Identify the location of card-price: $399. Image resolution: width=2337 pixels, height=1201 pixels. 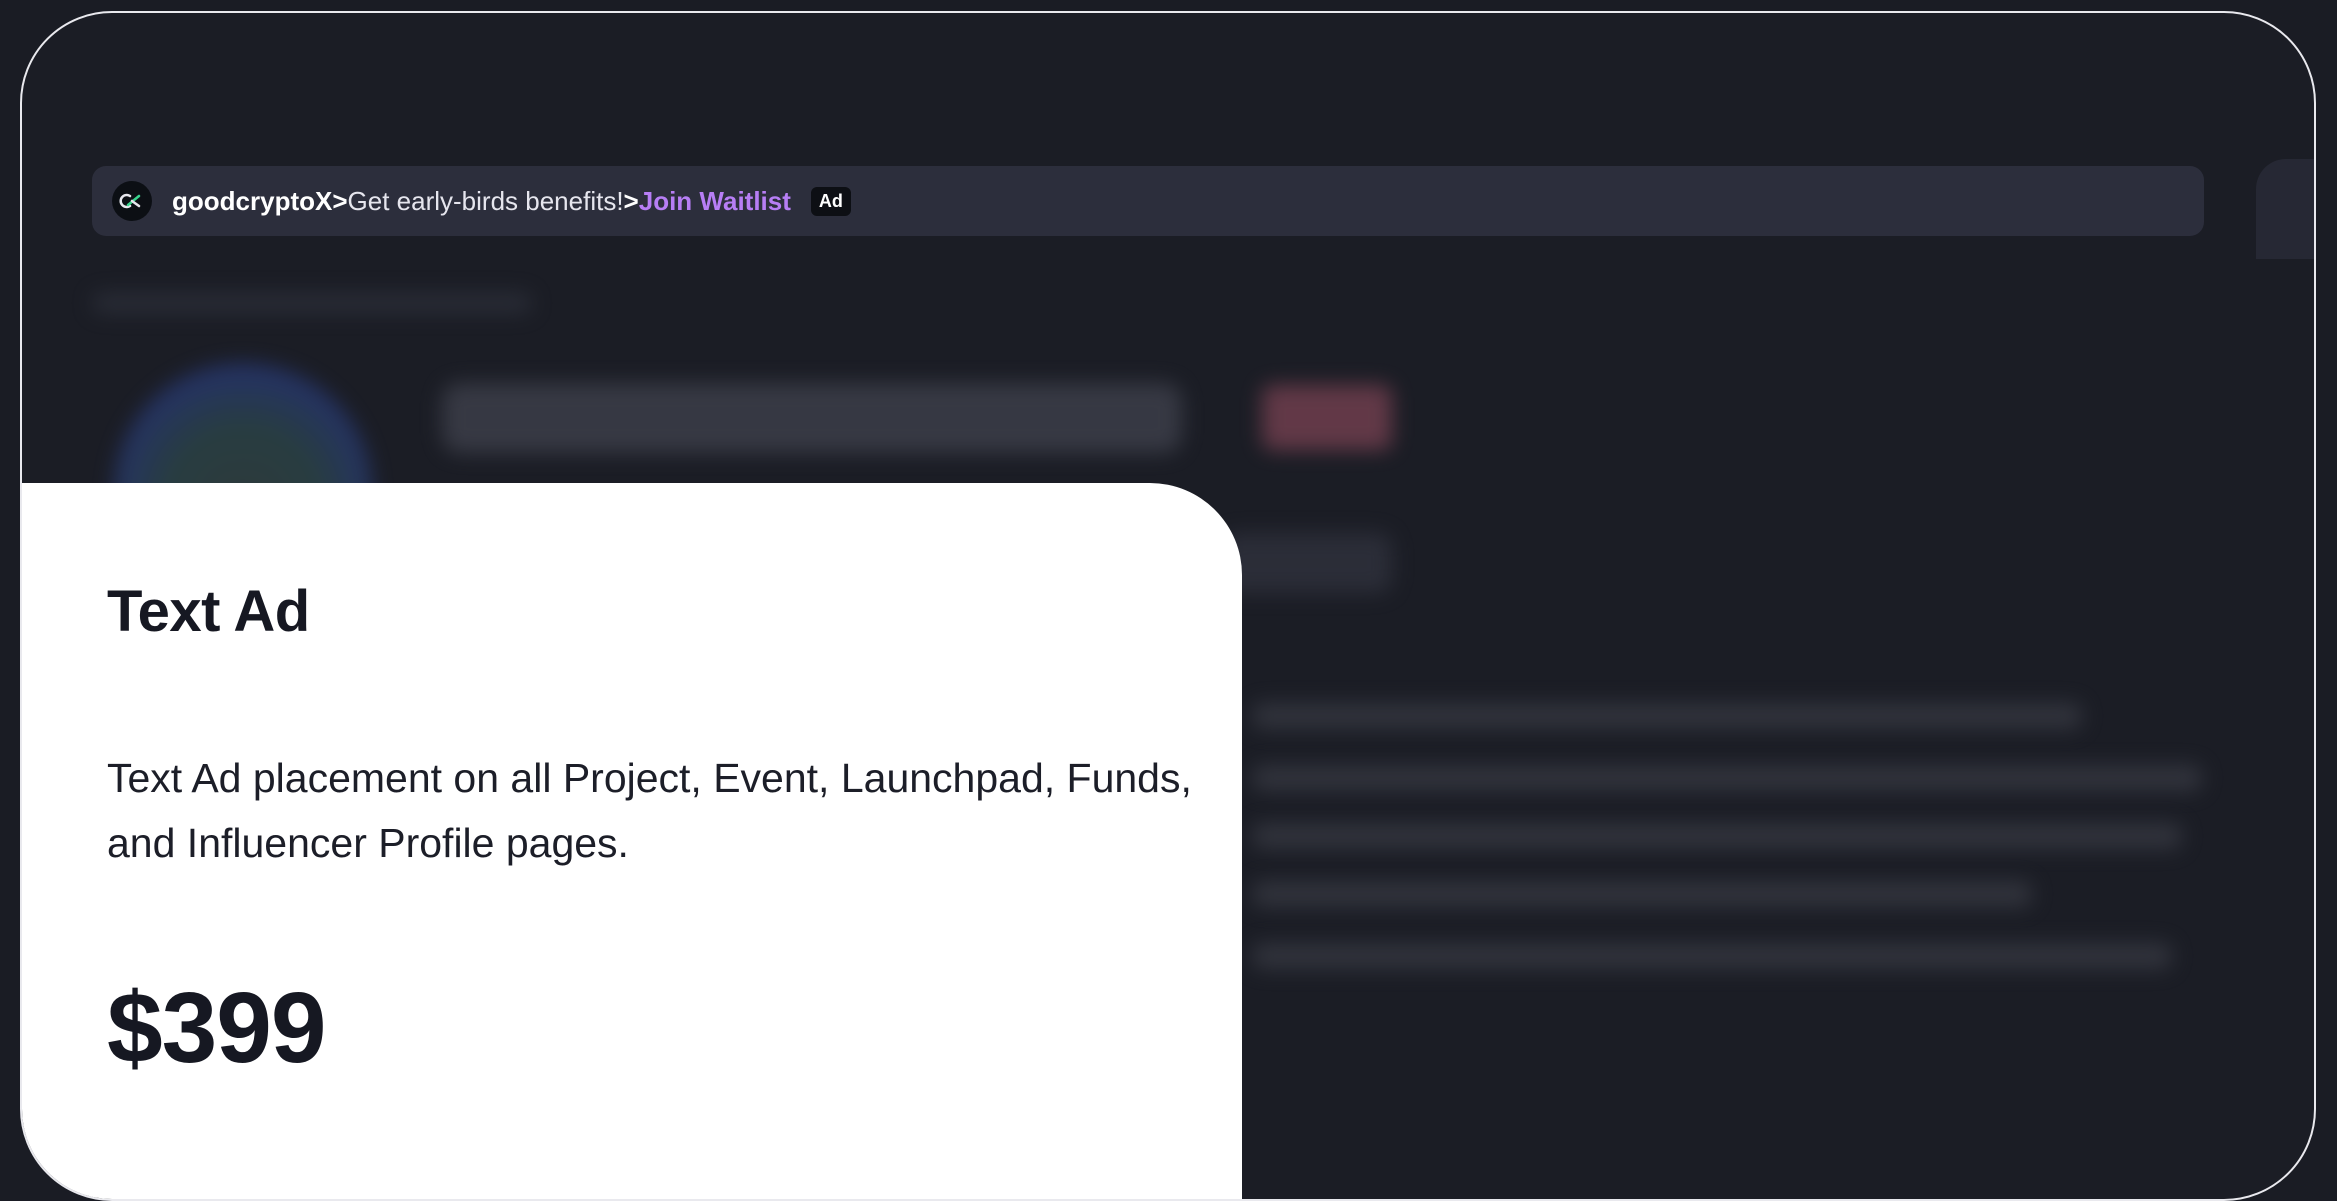
(216, 1028).